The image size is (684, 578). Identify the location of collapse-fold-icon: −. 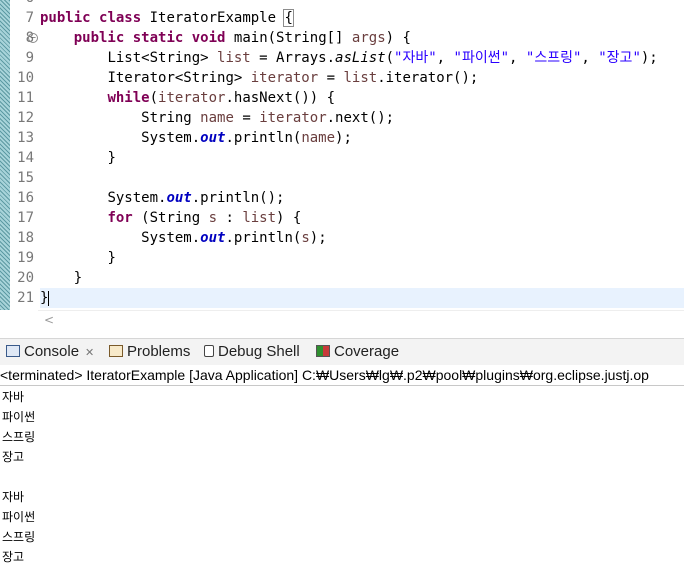
(33, 38).